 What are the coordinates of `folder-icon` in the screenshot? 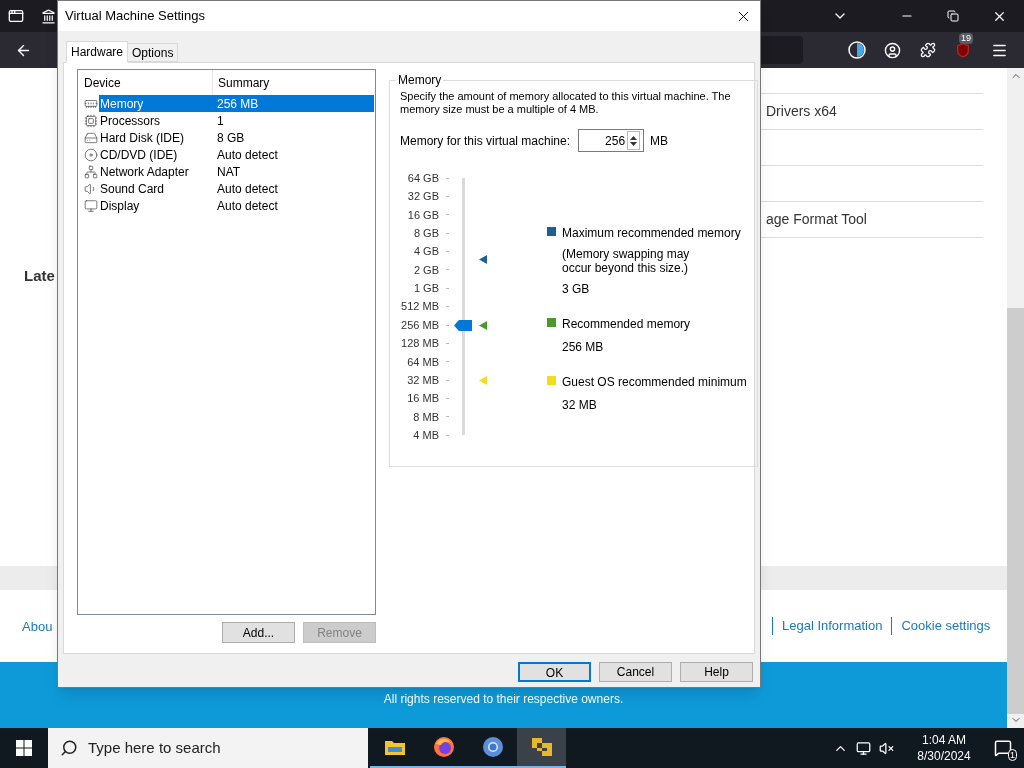 It's located at (394, 747).